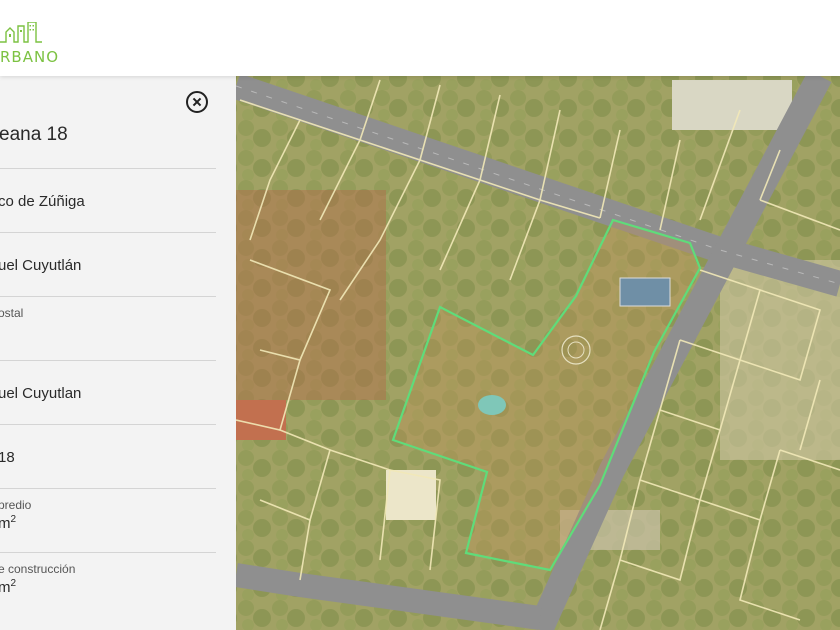 This screenshot has height=630, width=840. What do you see at coordinates (108, 328) in the screenshot?
I see `field-postal-code: ostal` at bounding box center [108, 328].